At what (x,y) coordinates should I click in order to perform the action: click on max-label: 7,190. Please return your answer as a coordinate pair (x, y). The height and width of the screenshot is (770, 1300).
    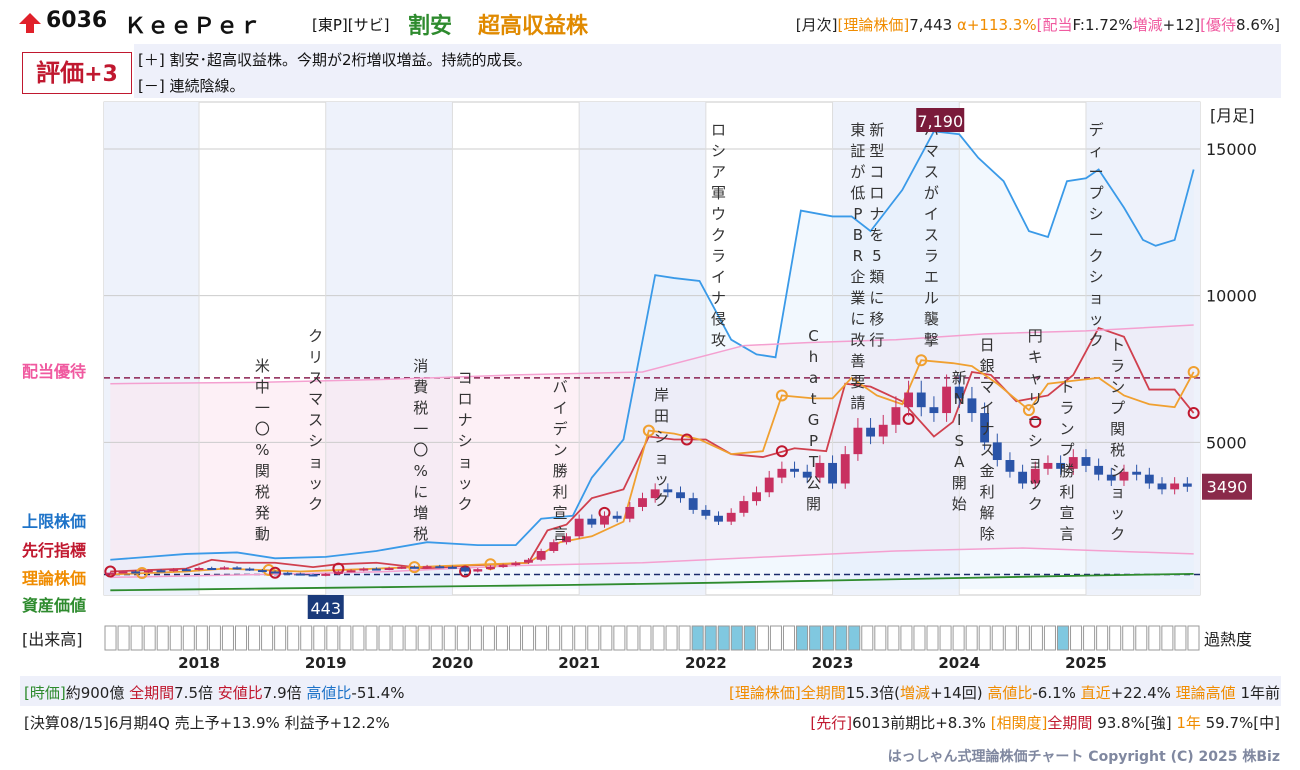
    Looking at the image, I should click on (940, 121).